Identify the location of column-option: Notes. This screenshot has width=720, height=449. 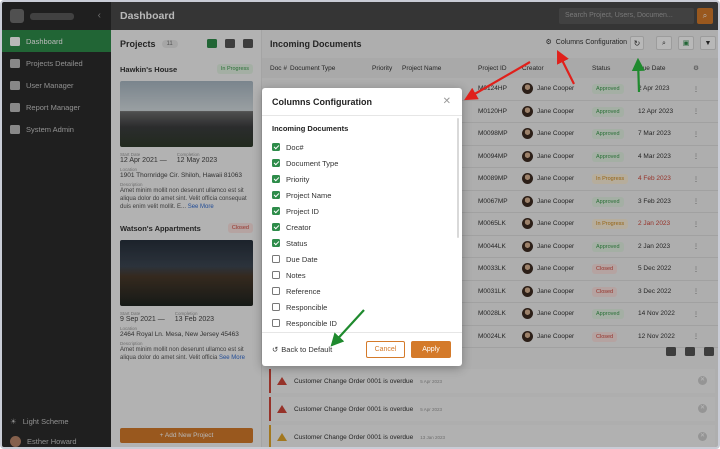
(362, 275).